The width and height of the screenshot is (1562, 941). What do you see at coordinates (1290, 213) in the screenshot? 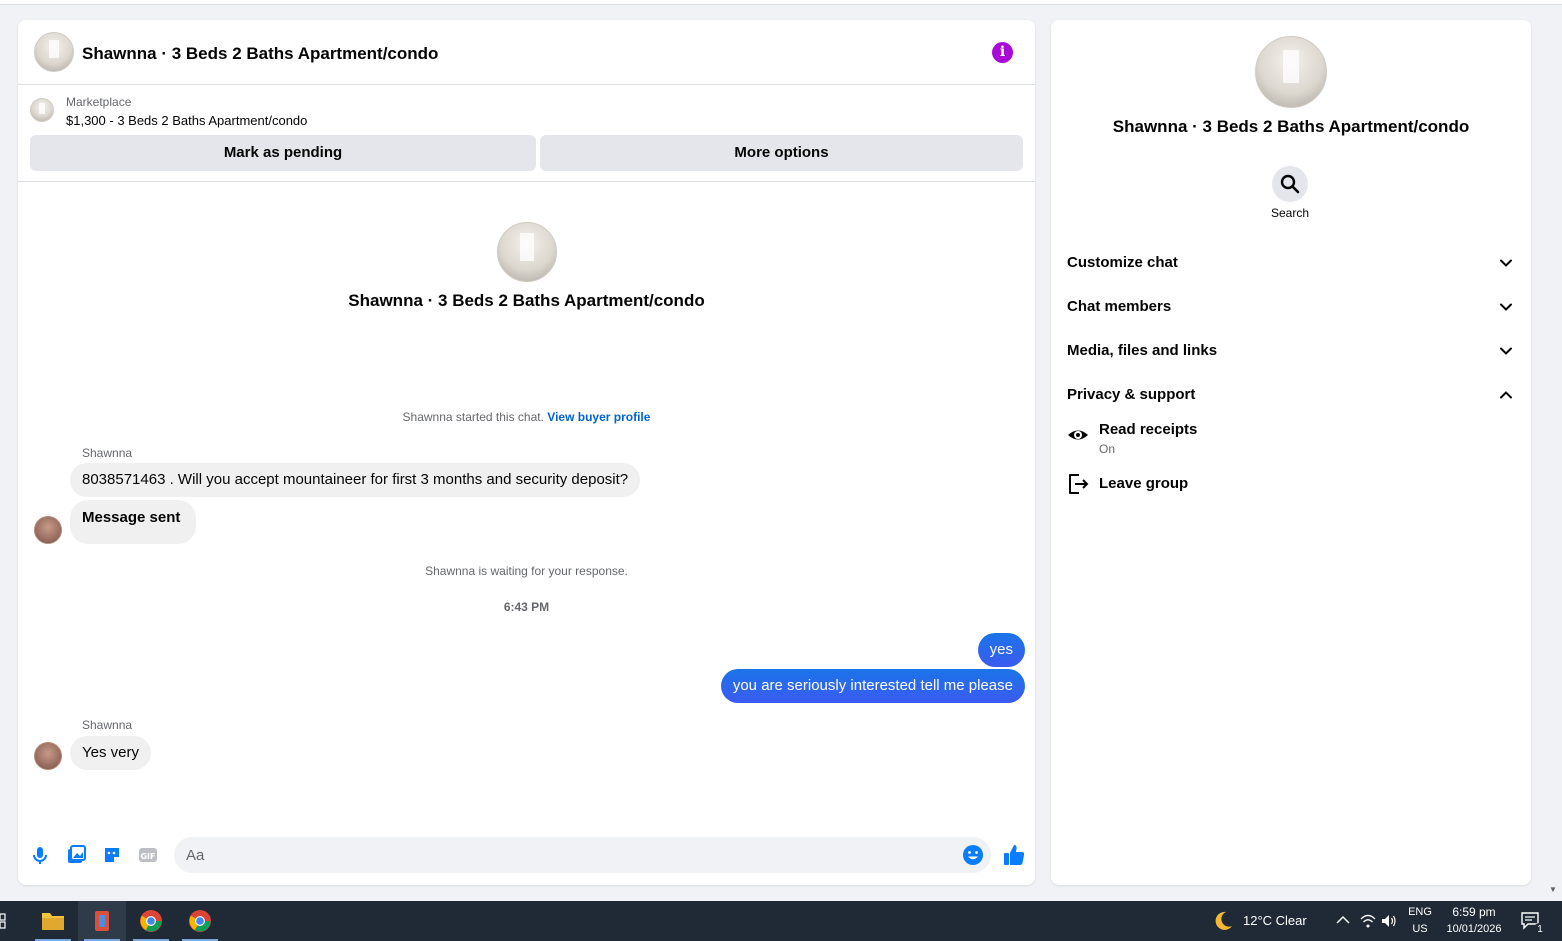
I see `search-label: Search` at bounding box center [1290, 213].